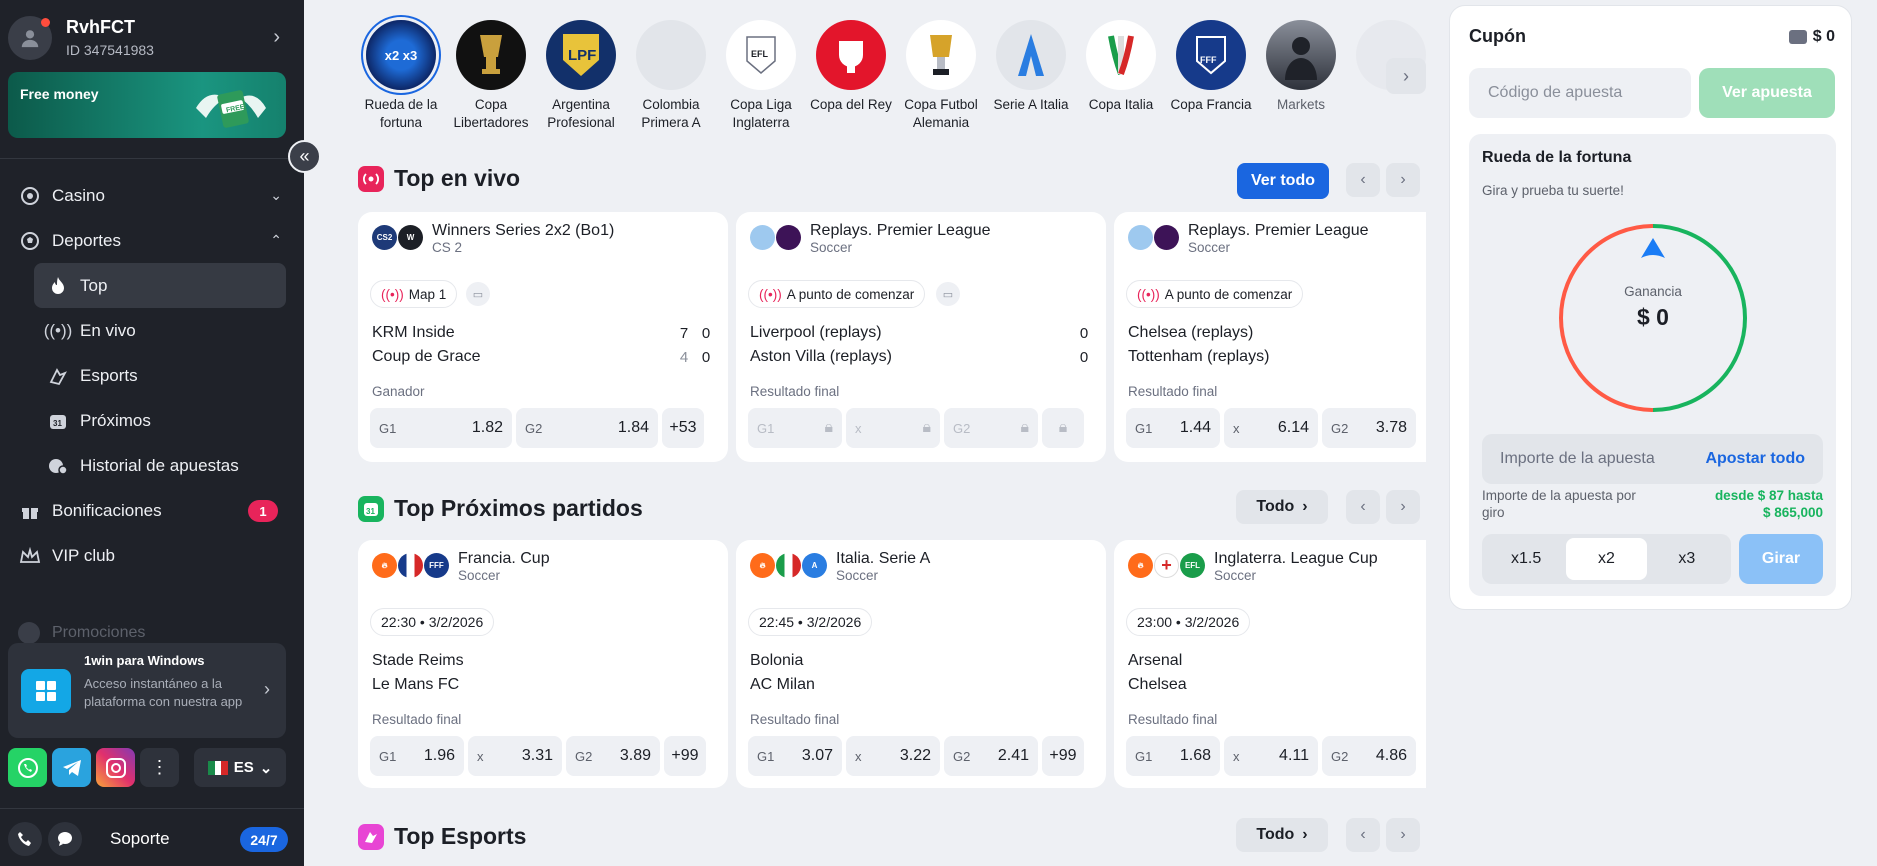  Describe the element at coordinates (115, 767) in the screenshot. I see `instagram-icon` at that location.